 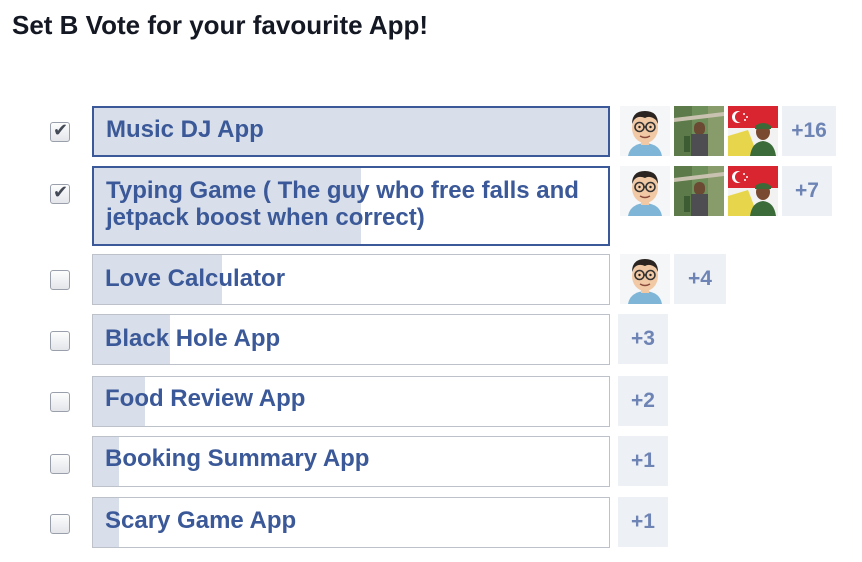 I want to click on poll-option: ✔ Music DJ App +16, so click(x=431, y=132).